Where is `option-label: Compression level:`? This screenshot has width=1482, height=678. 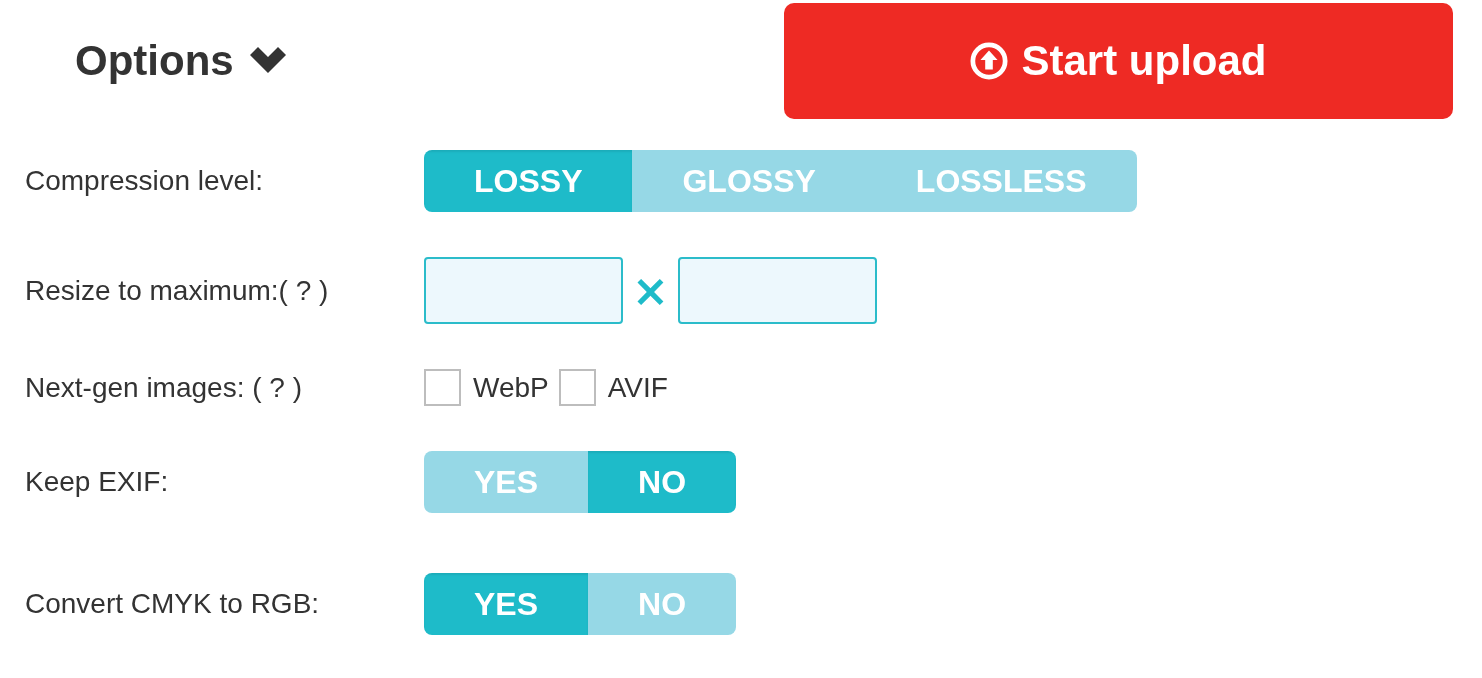 option-label: Compression level: is located at coordinates (145, 181).